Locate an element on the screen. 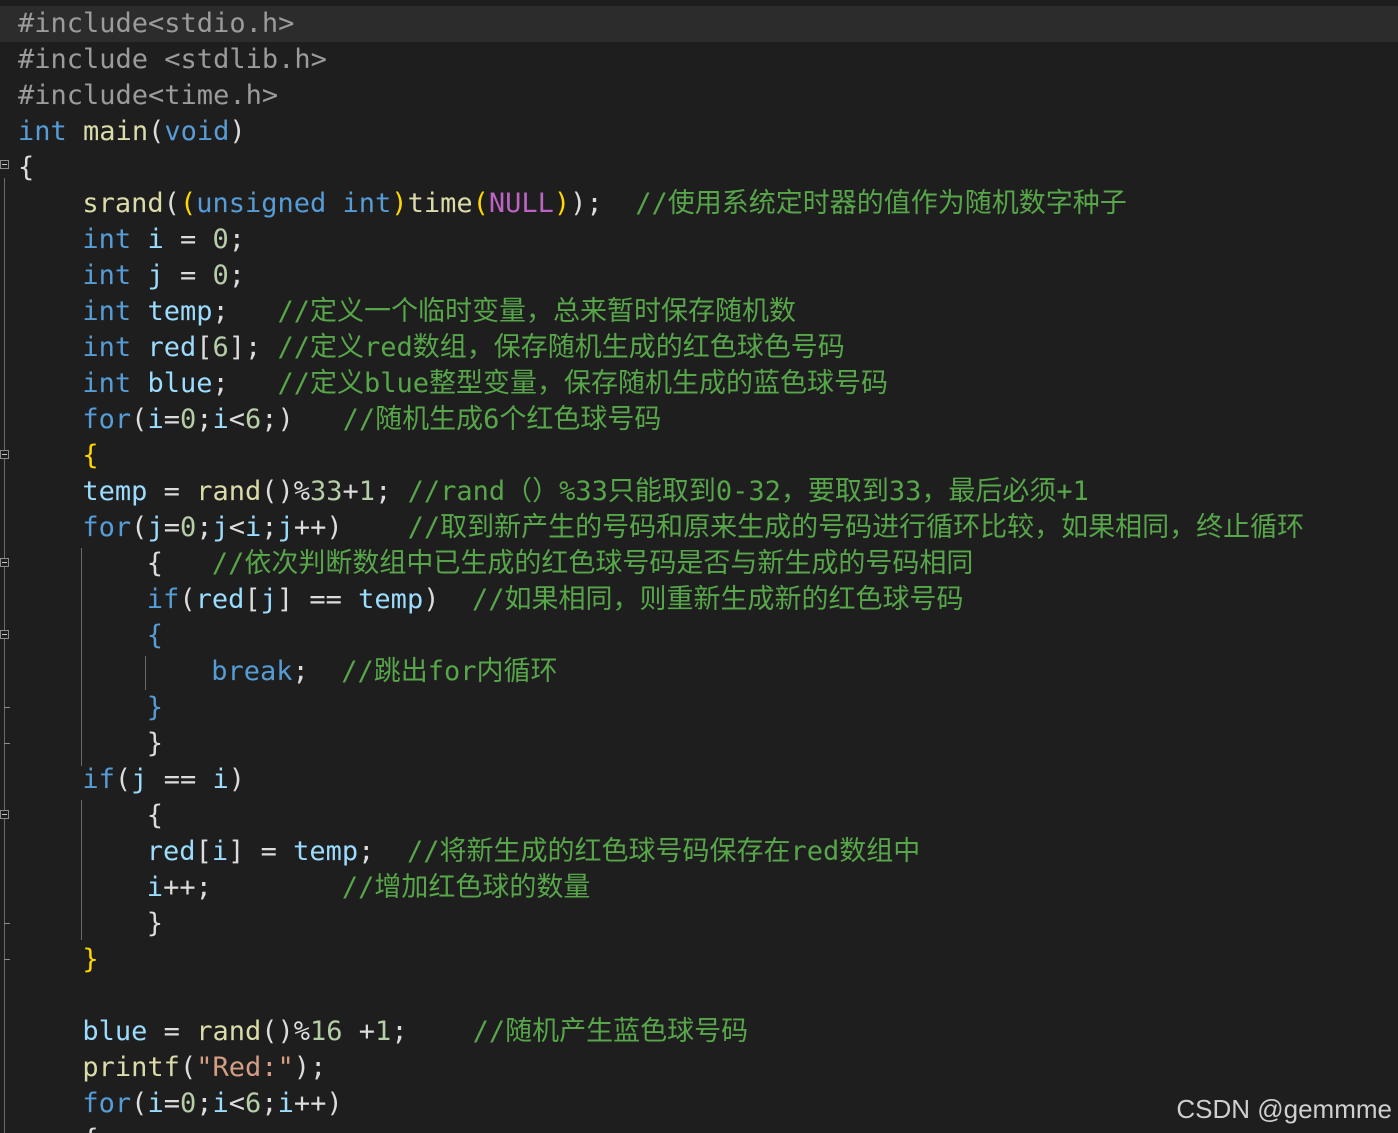  code-token-comment: //如果相同，则重新生成新的红色球号码 is located at coordinates (717, 599).